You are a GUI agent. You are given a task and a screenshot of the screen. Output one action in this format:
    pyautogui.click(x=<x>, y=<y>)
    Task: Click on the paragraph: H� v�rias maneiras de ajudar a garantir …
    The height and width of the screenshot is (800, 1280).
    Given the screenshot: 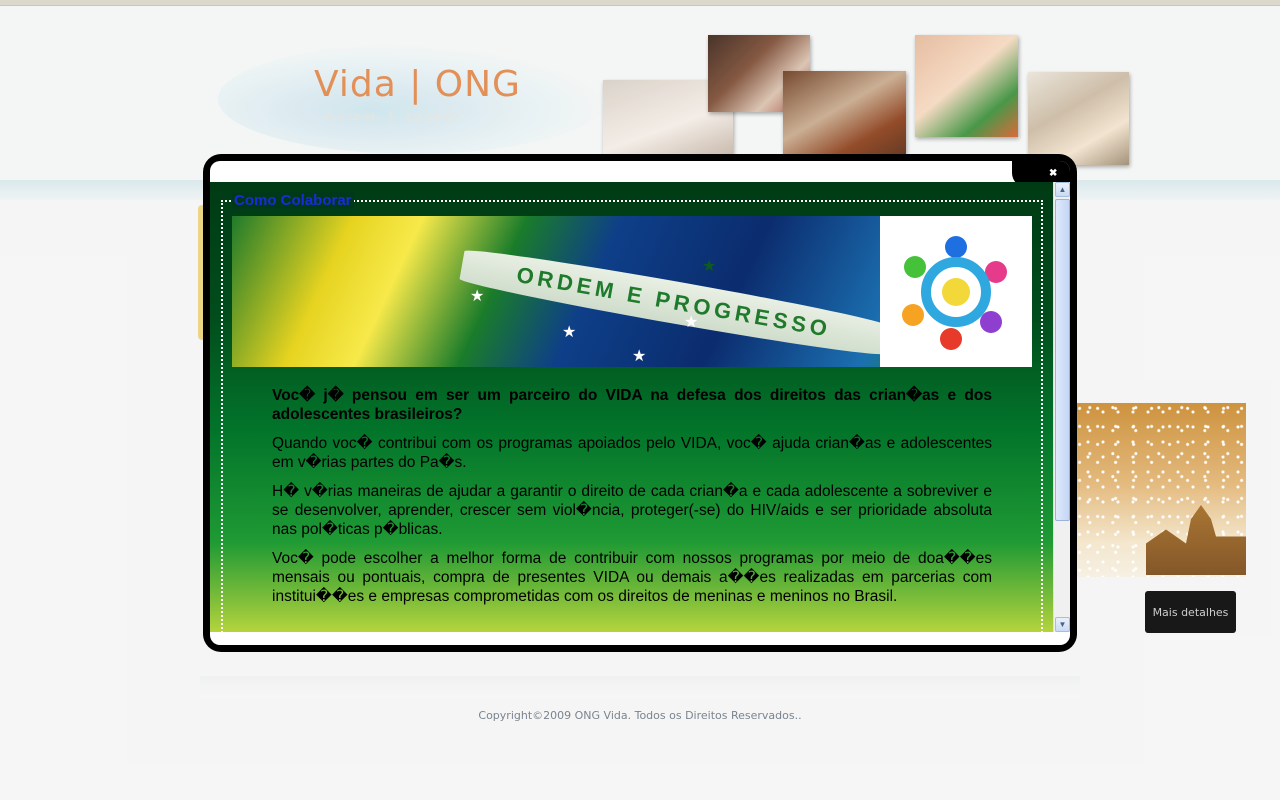 What is the action you would take?
    pyautogui.click(x=632, y=510)
    